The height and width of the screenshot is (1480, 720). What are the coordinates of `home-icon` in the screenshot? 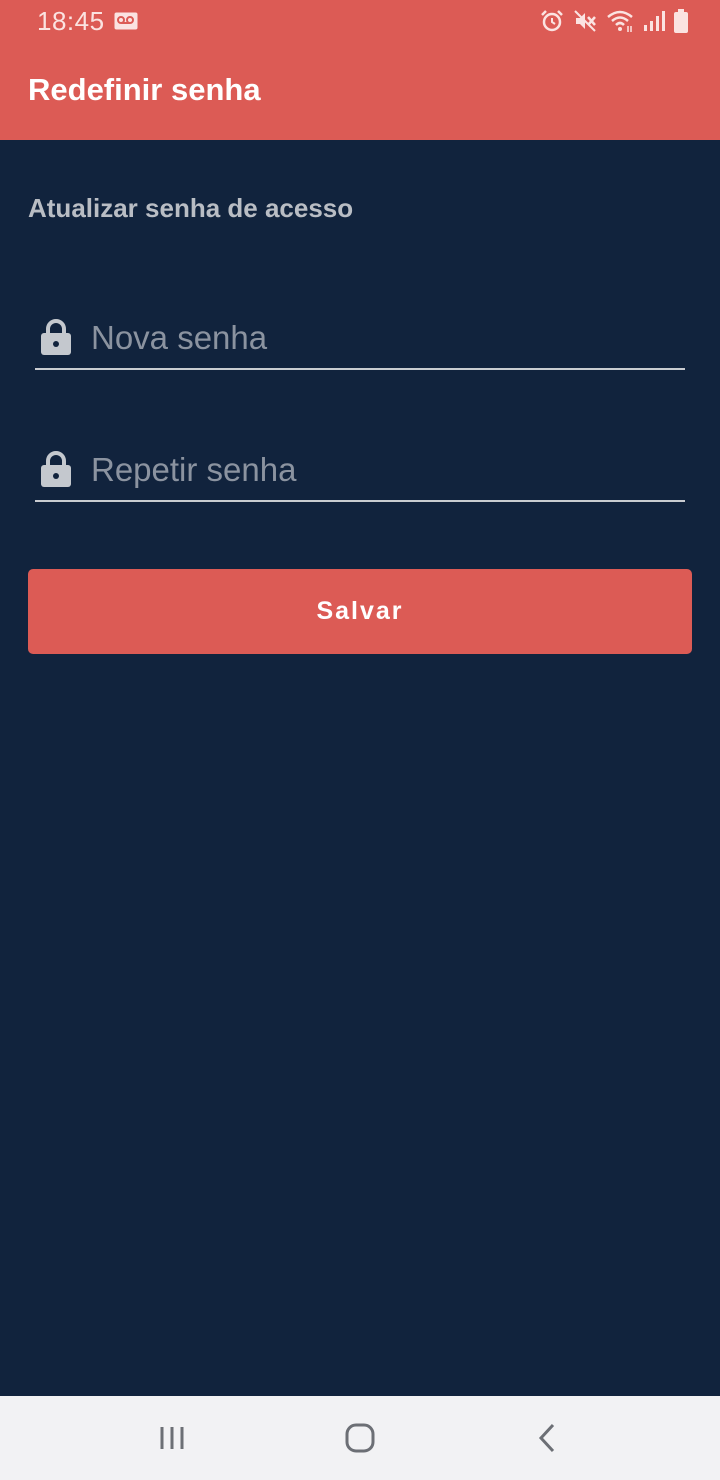 It's located at (360, 1438).